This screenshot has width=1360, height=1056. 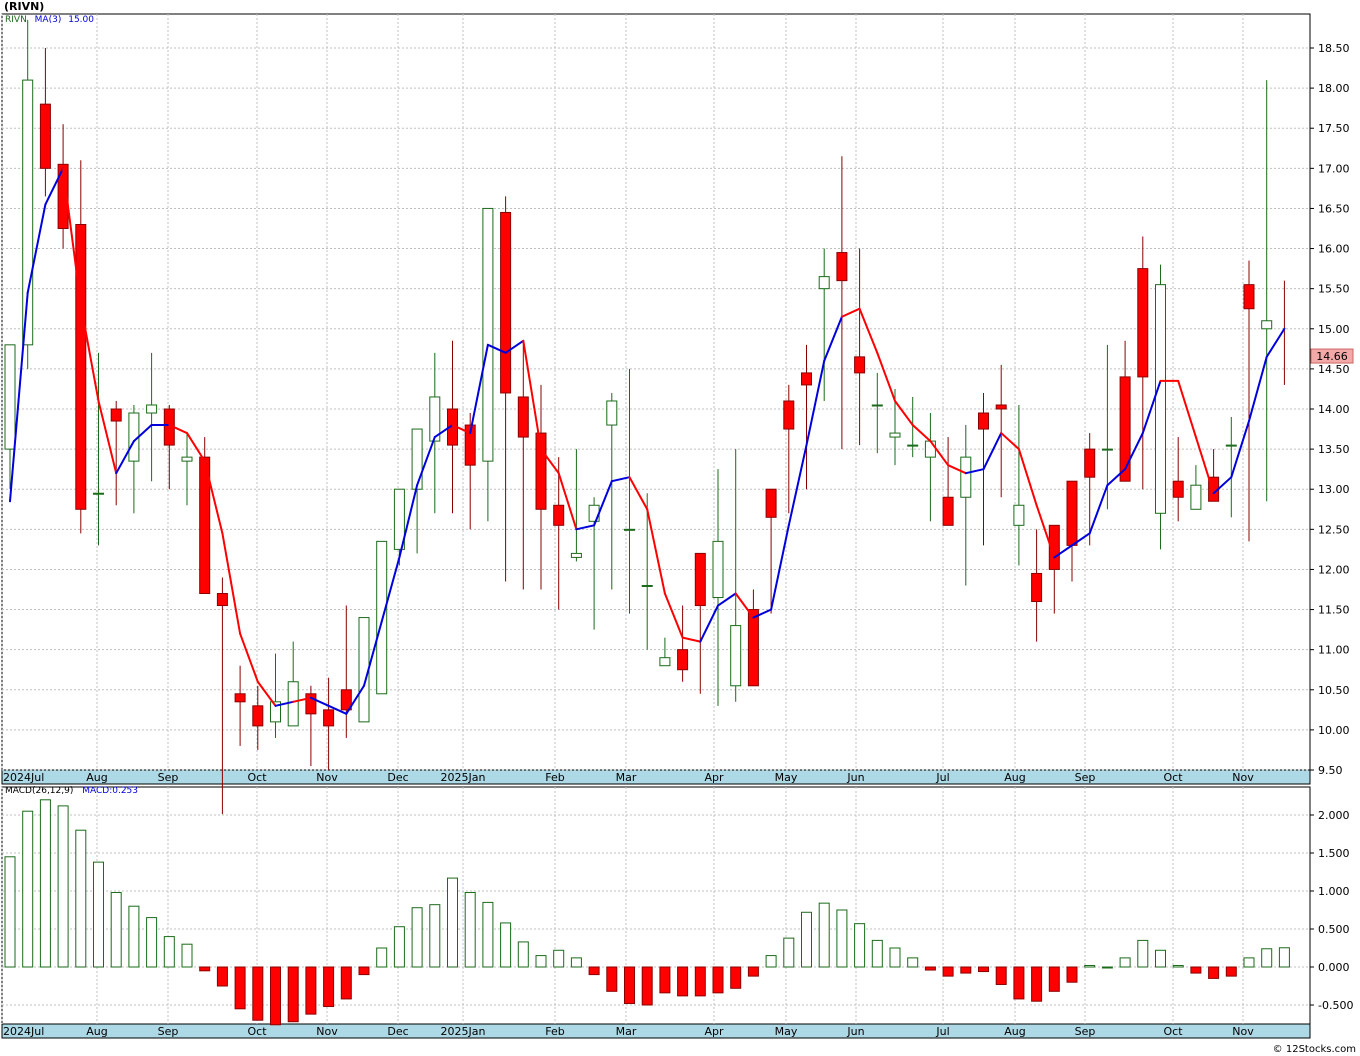 I want to click on macd-x-label: Dec, so click(x=397, y=1031).